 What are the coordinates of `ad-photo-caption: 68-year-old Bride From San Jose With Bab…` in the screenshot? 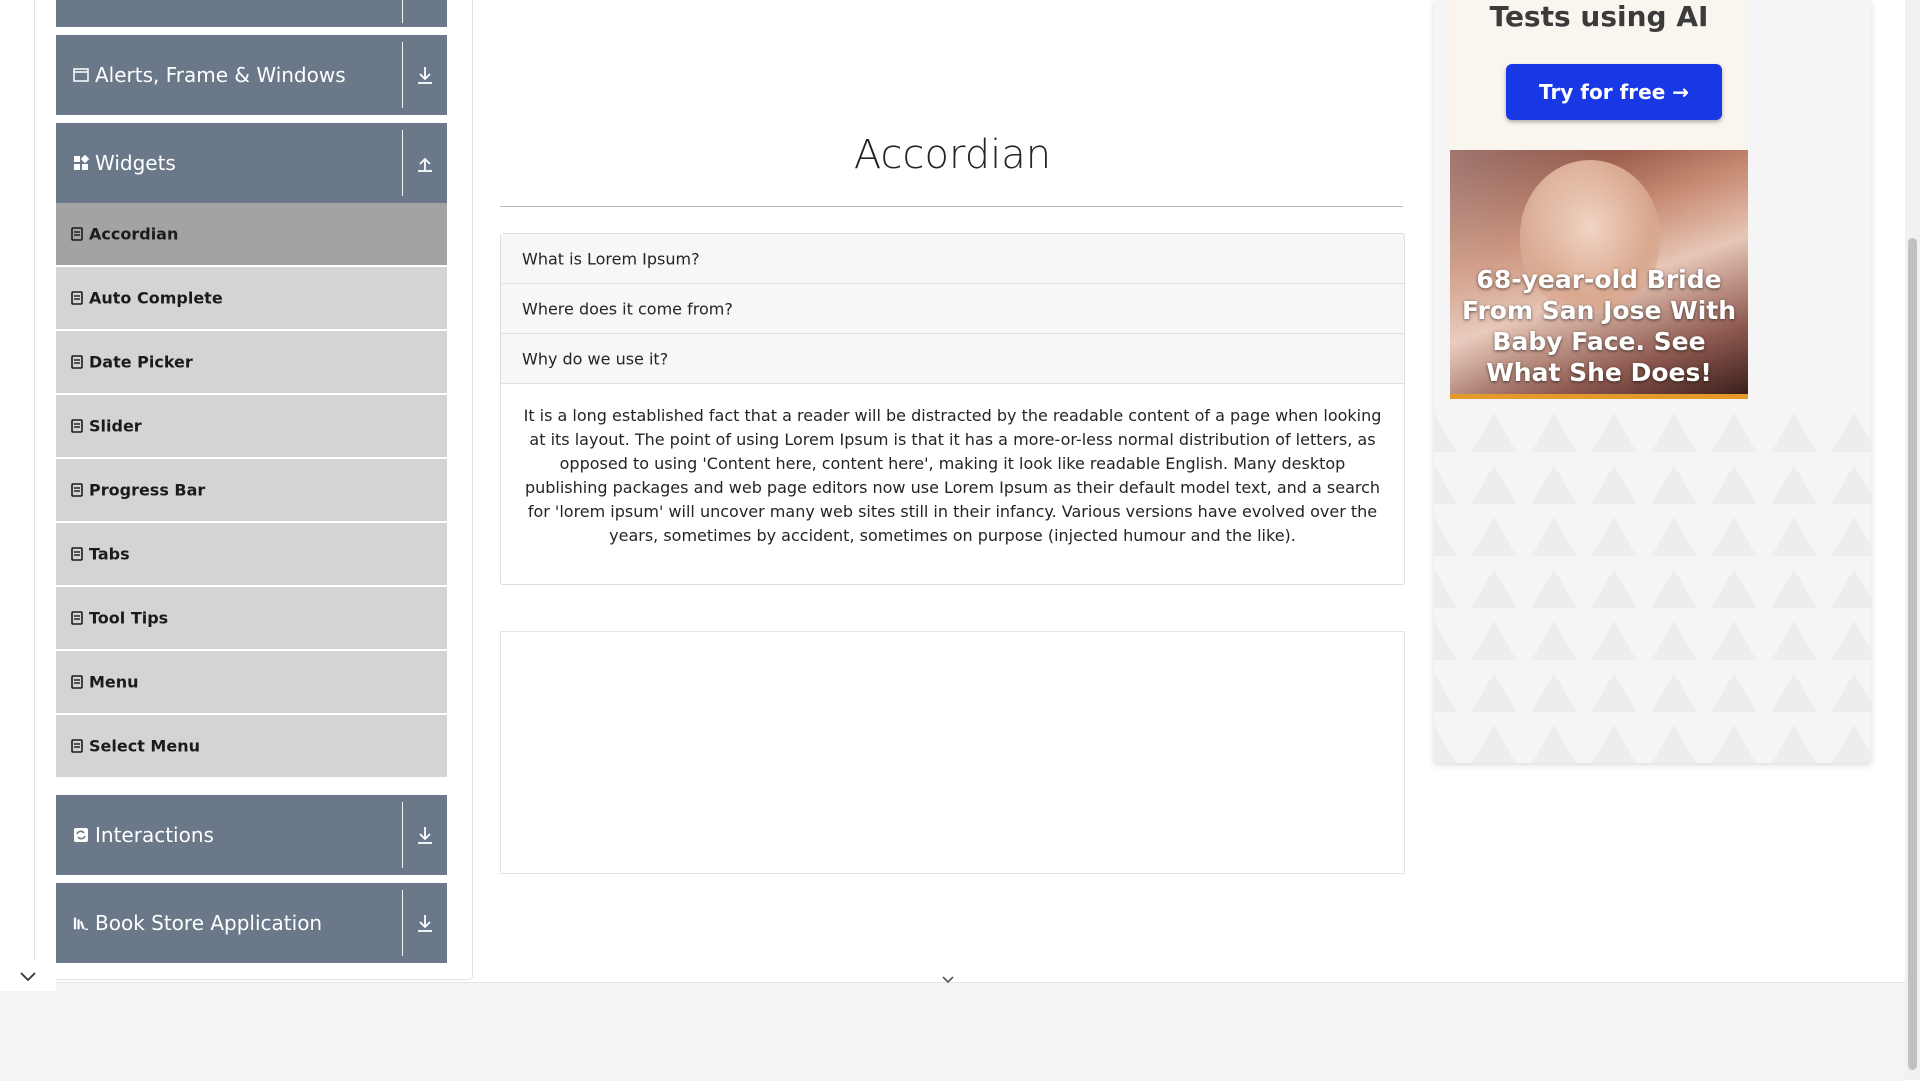 It's located at (1599, 326).